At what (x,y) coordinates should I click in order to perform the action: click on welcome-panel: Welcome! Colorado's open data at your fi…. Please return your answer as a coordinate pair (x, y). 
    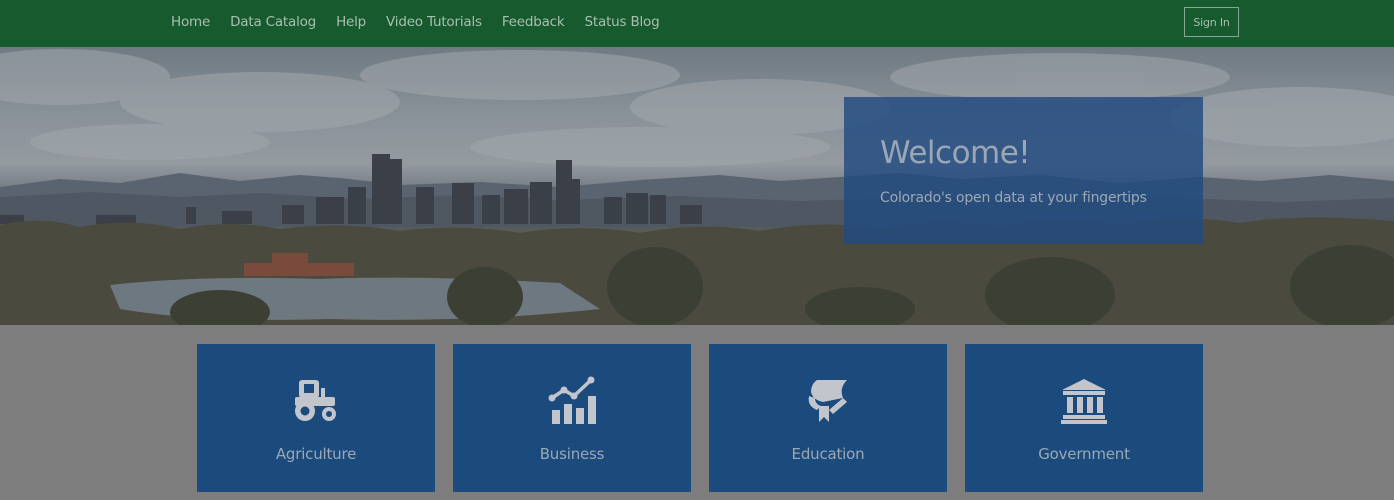
    Looking at the image, I should click on (1023, 170).